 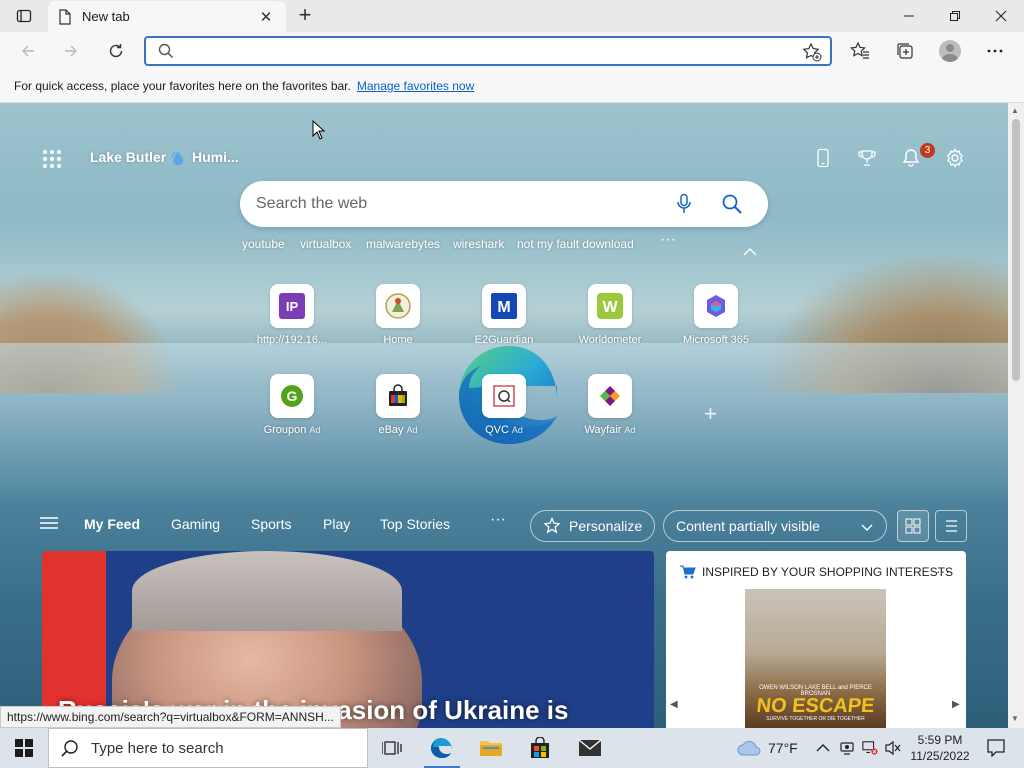 I want to click on tab-actions-button, so click(x=24, y=16).